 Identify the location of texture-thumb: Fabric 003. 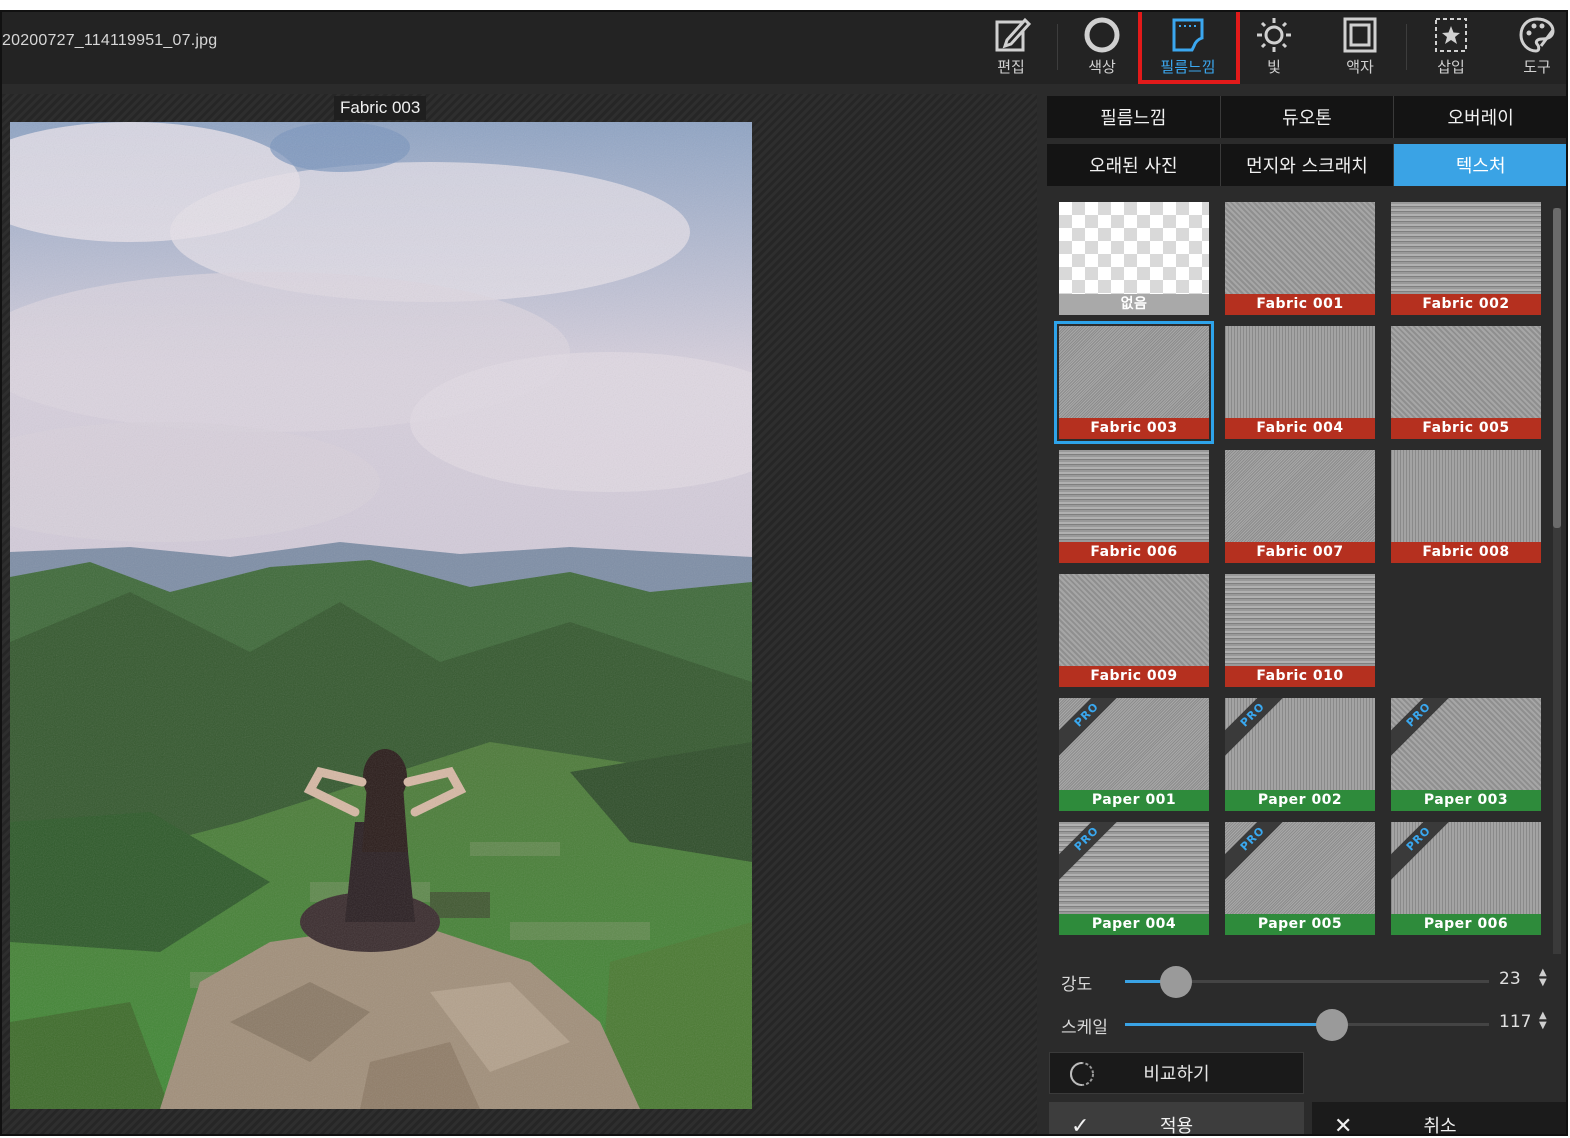
(1134, 382).